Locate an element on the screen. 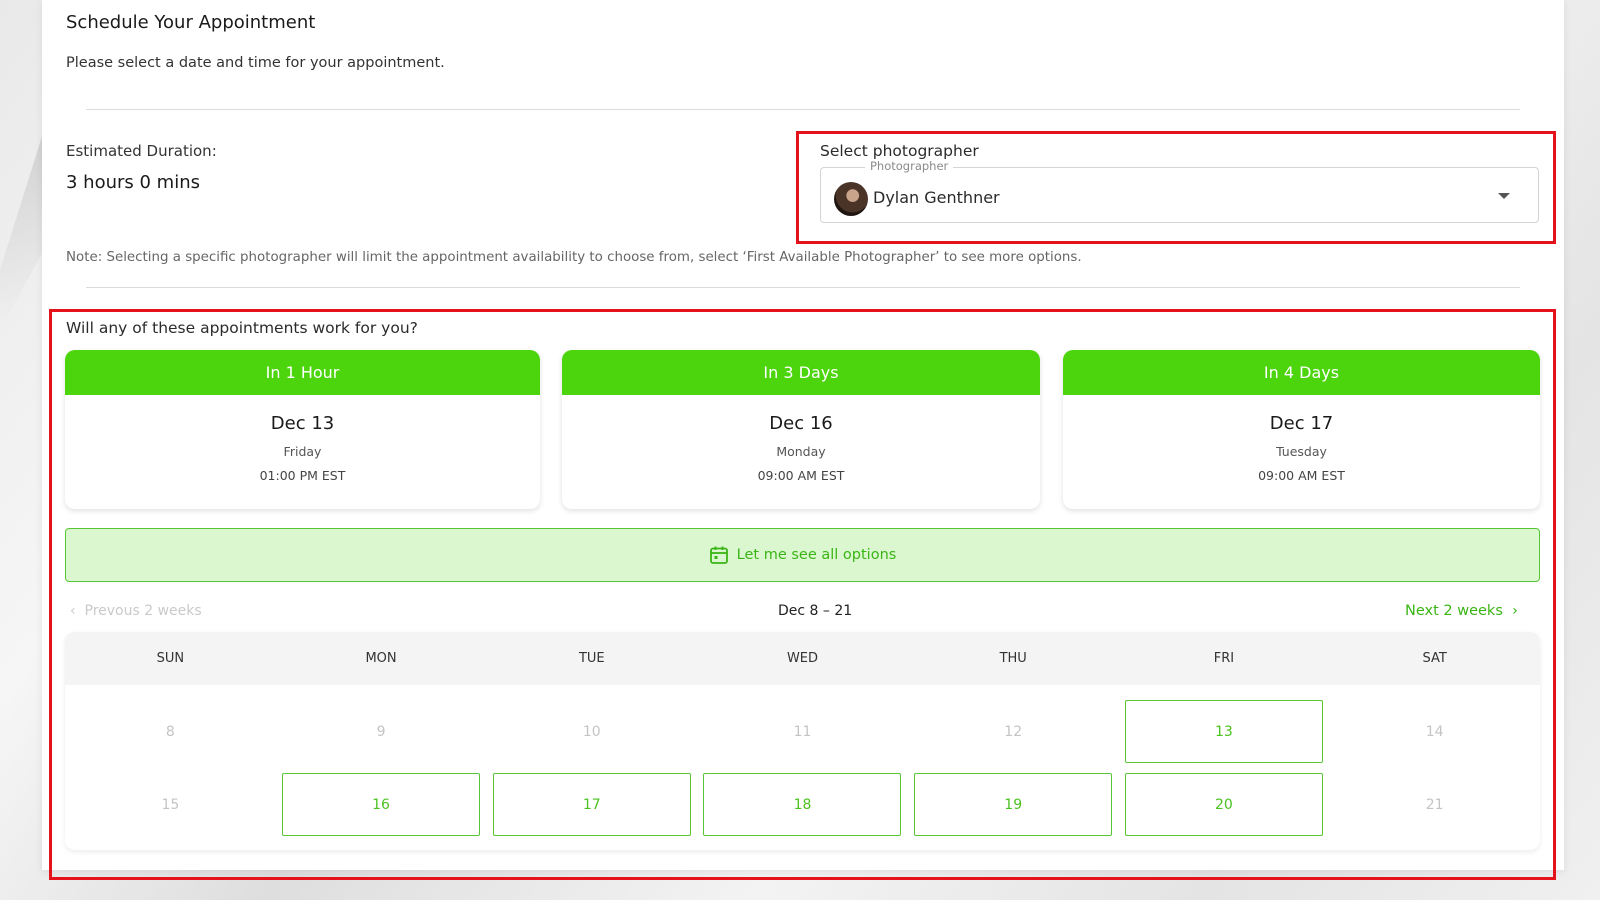 The height and width of the screenshot is (900, 1600). calendar-day-button: 16 is located at coordinates (381, 804).